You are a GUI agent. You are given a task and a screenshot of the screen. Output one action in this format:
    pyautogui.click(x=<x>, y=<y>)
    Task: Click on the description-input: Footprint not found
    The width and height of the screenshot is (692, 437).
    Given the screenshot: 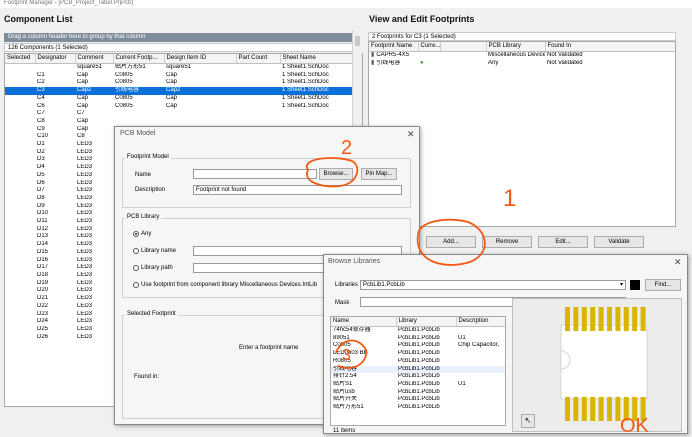 What is the action you would take?
    pyautogui.click(x=297, y=190)
    